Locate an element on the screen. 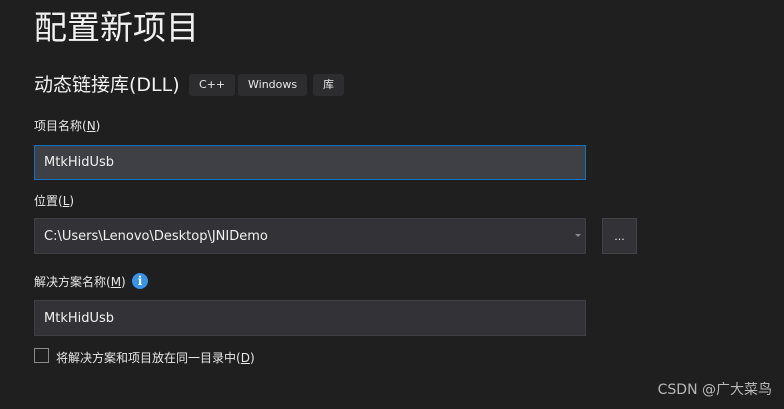 The height and width of the screenshot is (409, 784). project-name-input: MtkHidUsb is located at coordinates (310, 162).